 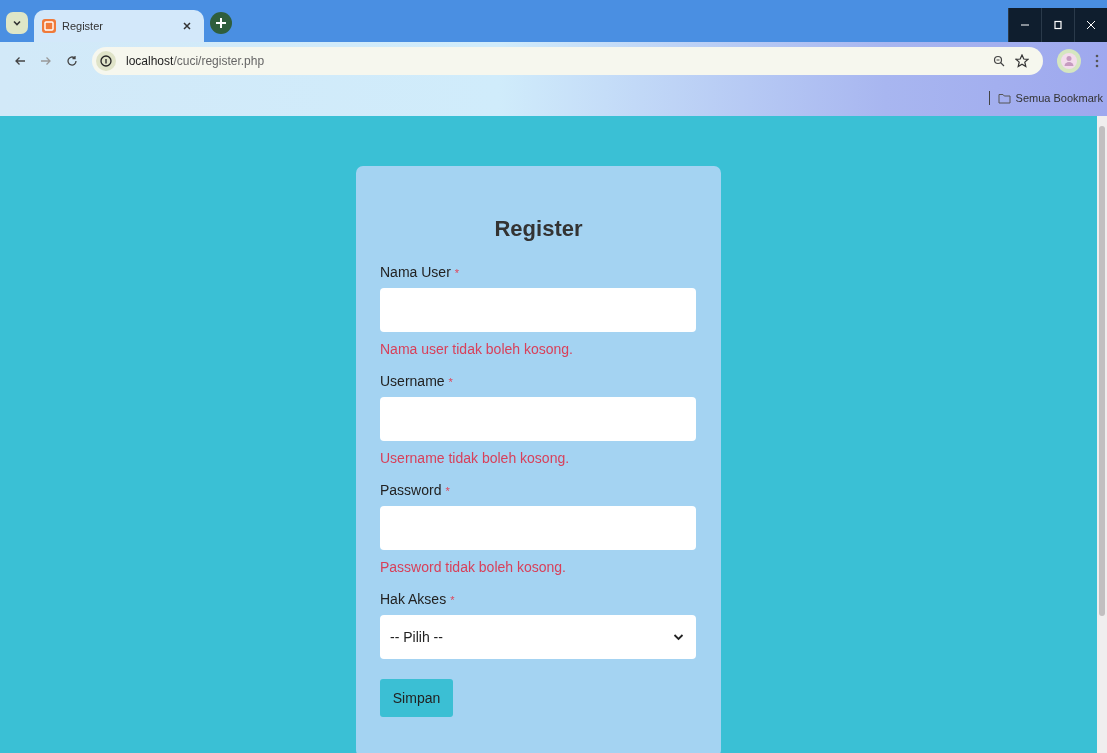 What do you see at coordinates (418, 599) in the screenshot?
I see `field-label: Hak Akses *` at bounding box center [418, 599].